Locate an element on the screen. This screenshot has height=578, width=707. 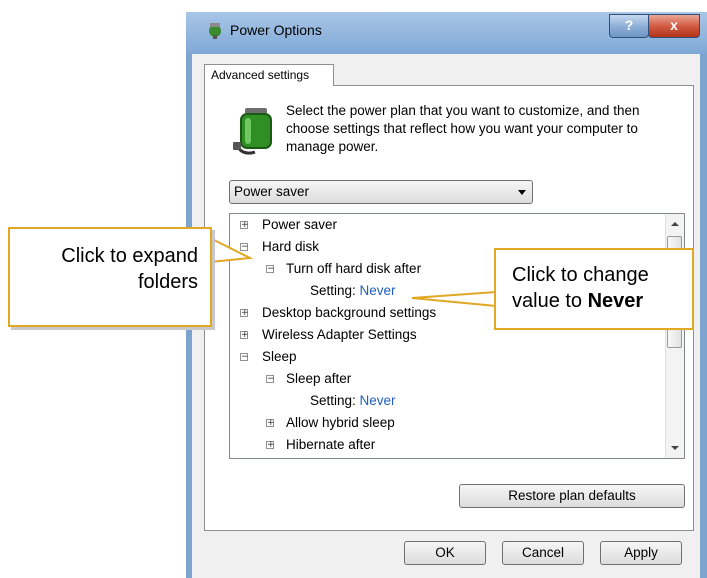
power-options-icon is located at coordinates (215, 31).